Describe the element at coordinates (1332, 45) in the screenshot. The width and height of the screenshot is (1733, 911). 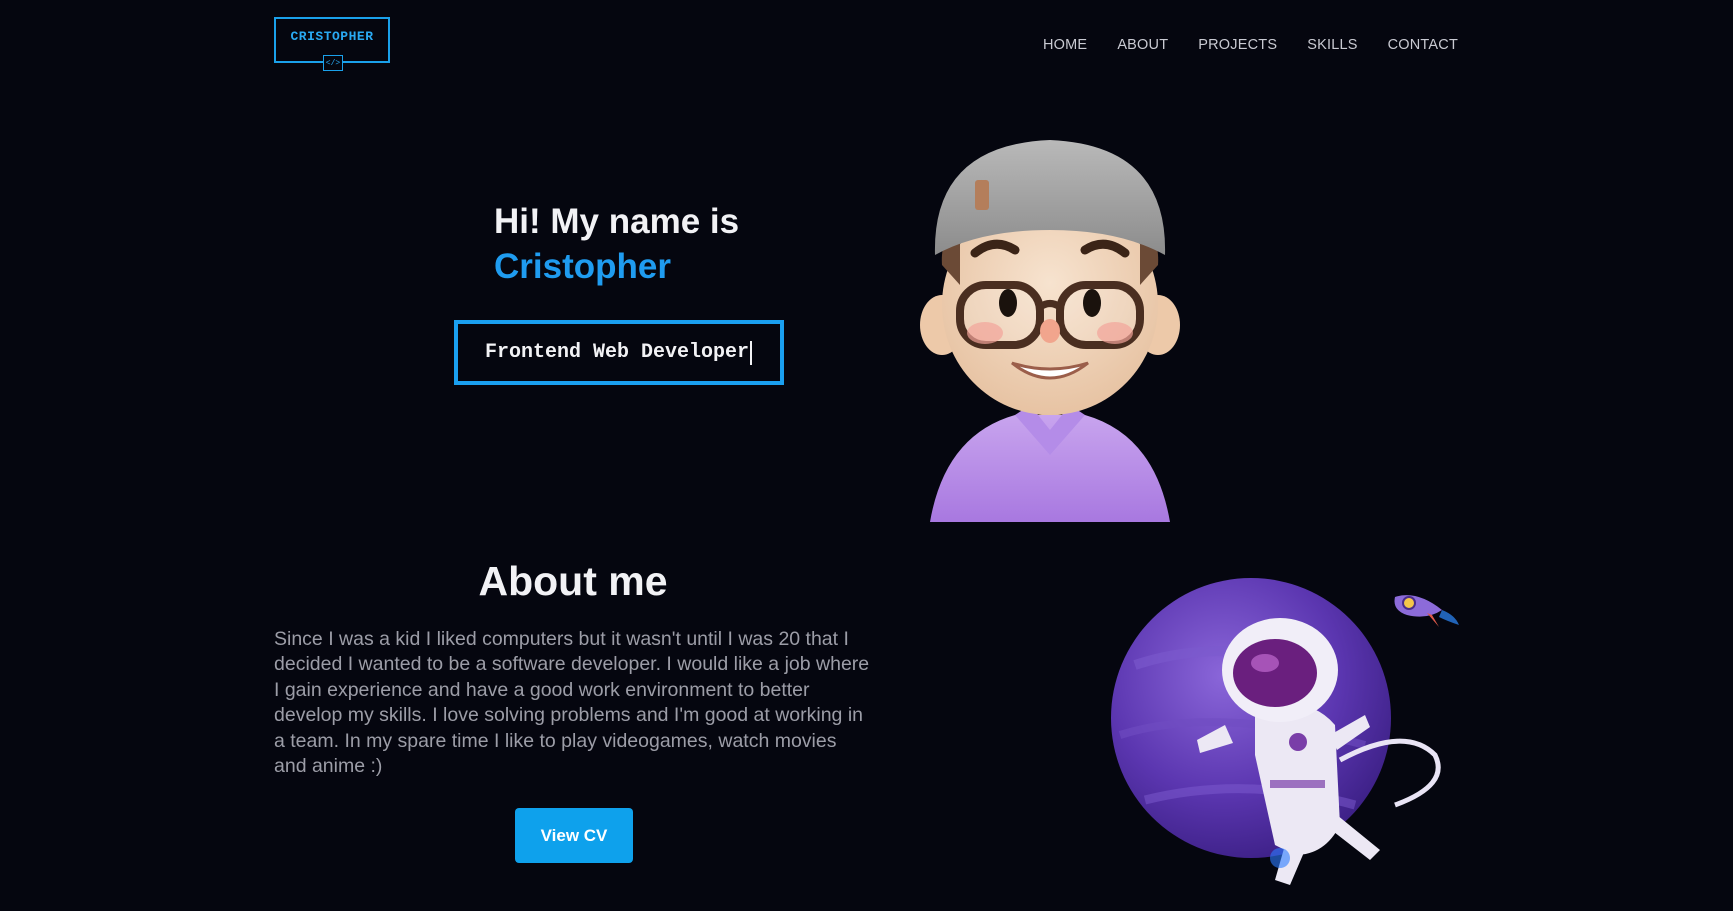
I see `nav-link-skills: SKILLS` at that location.